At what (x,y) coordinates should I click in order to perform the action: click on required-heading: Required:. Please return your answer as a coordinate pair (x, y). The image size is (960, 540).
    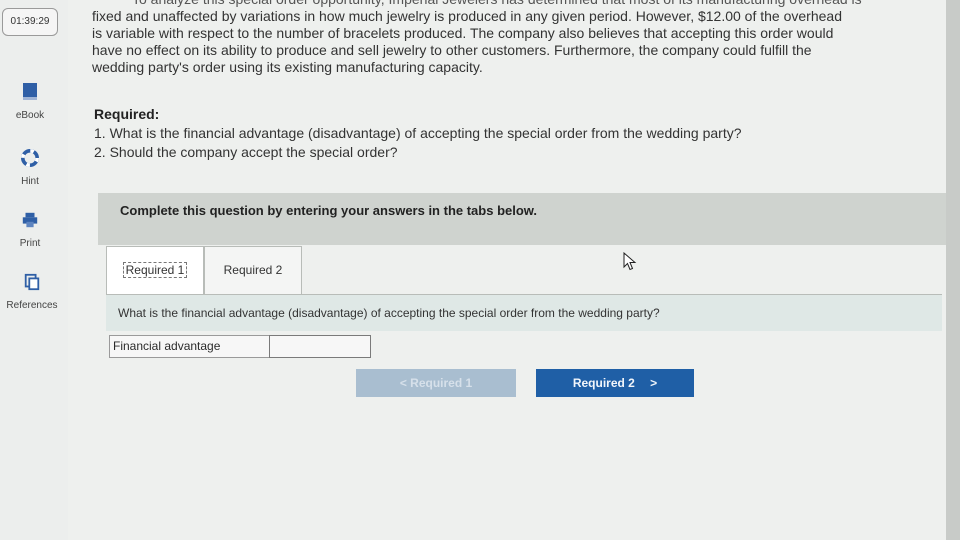
    Looking at the image, I should click on (127, 114).